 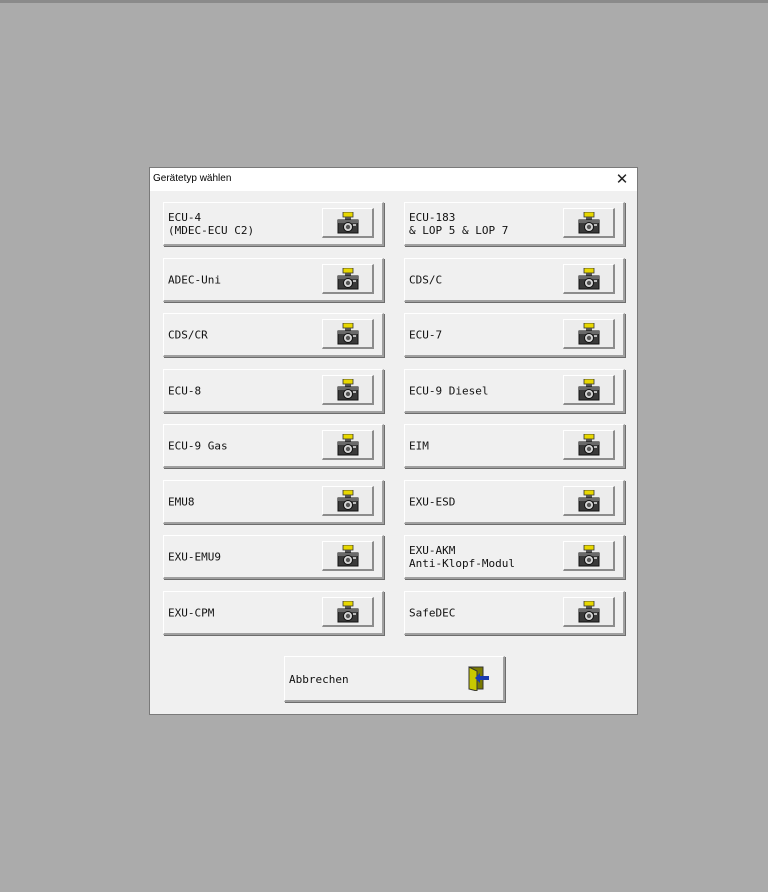 I want to click on device-button-11: EMU8, so click(x=273, y=502).